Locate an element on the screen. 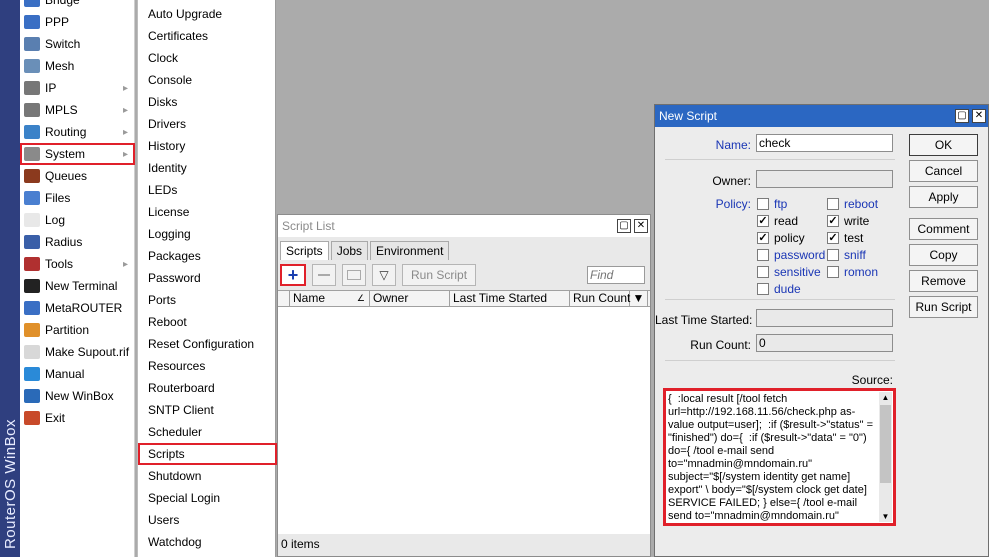 The image size is (989, 557). menu-item-files: Files is located at coordinates (77, 198).